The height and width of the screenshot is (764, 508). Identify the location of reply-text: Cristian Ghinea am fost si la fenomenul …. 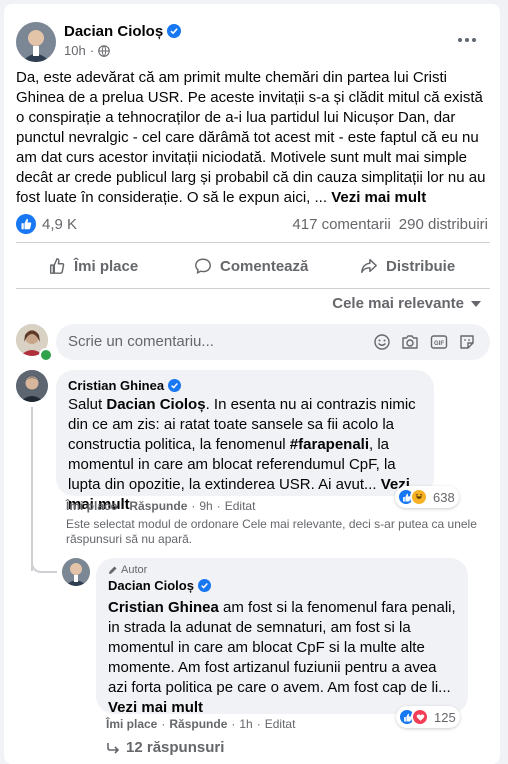
(283, 658).